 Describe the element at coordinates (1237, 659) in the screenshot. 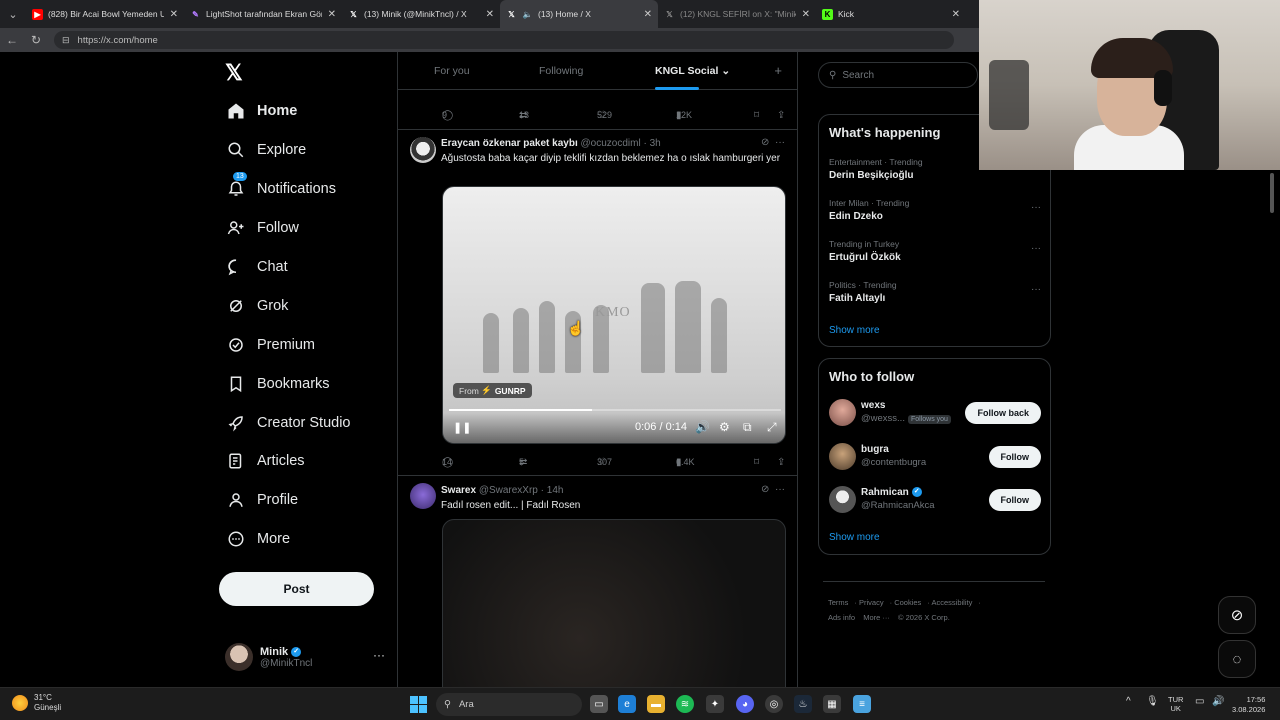

I see `chat-float-button: ◌` at that location.